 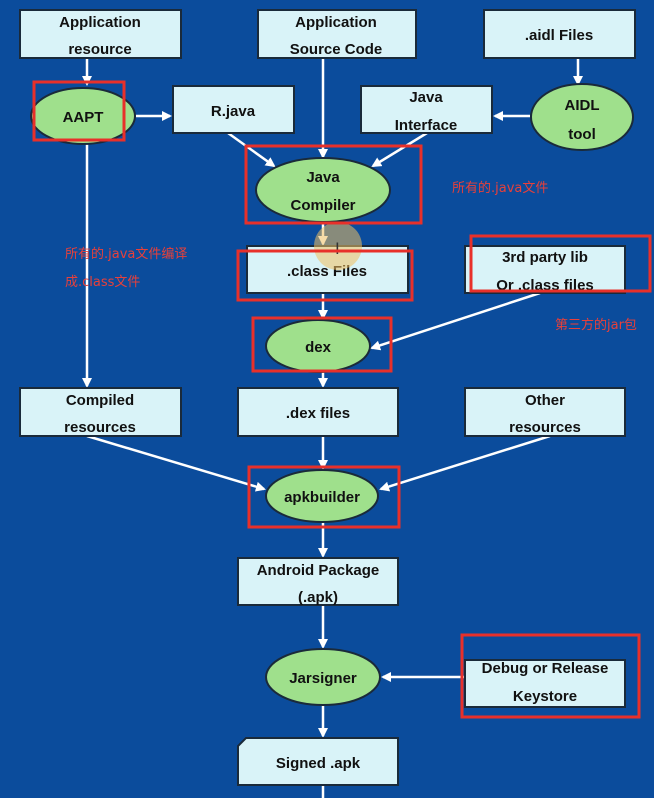 What do you see at coordinates (337, 34) in the screenshot?
I see `node-app-source: Application Source Code` at bounding box center [337, 34].